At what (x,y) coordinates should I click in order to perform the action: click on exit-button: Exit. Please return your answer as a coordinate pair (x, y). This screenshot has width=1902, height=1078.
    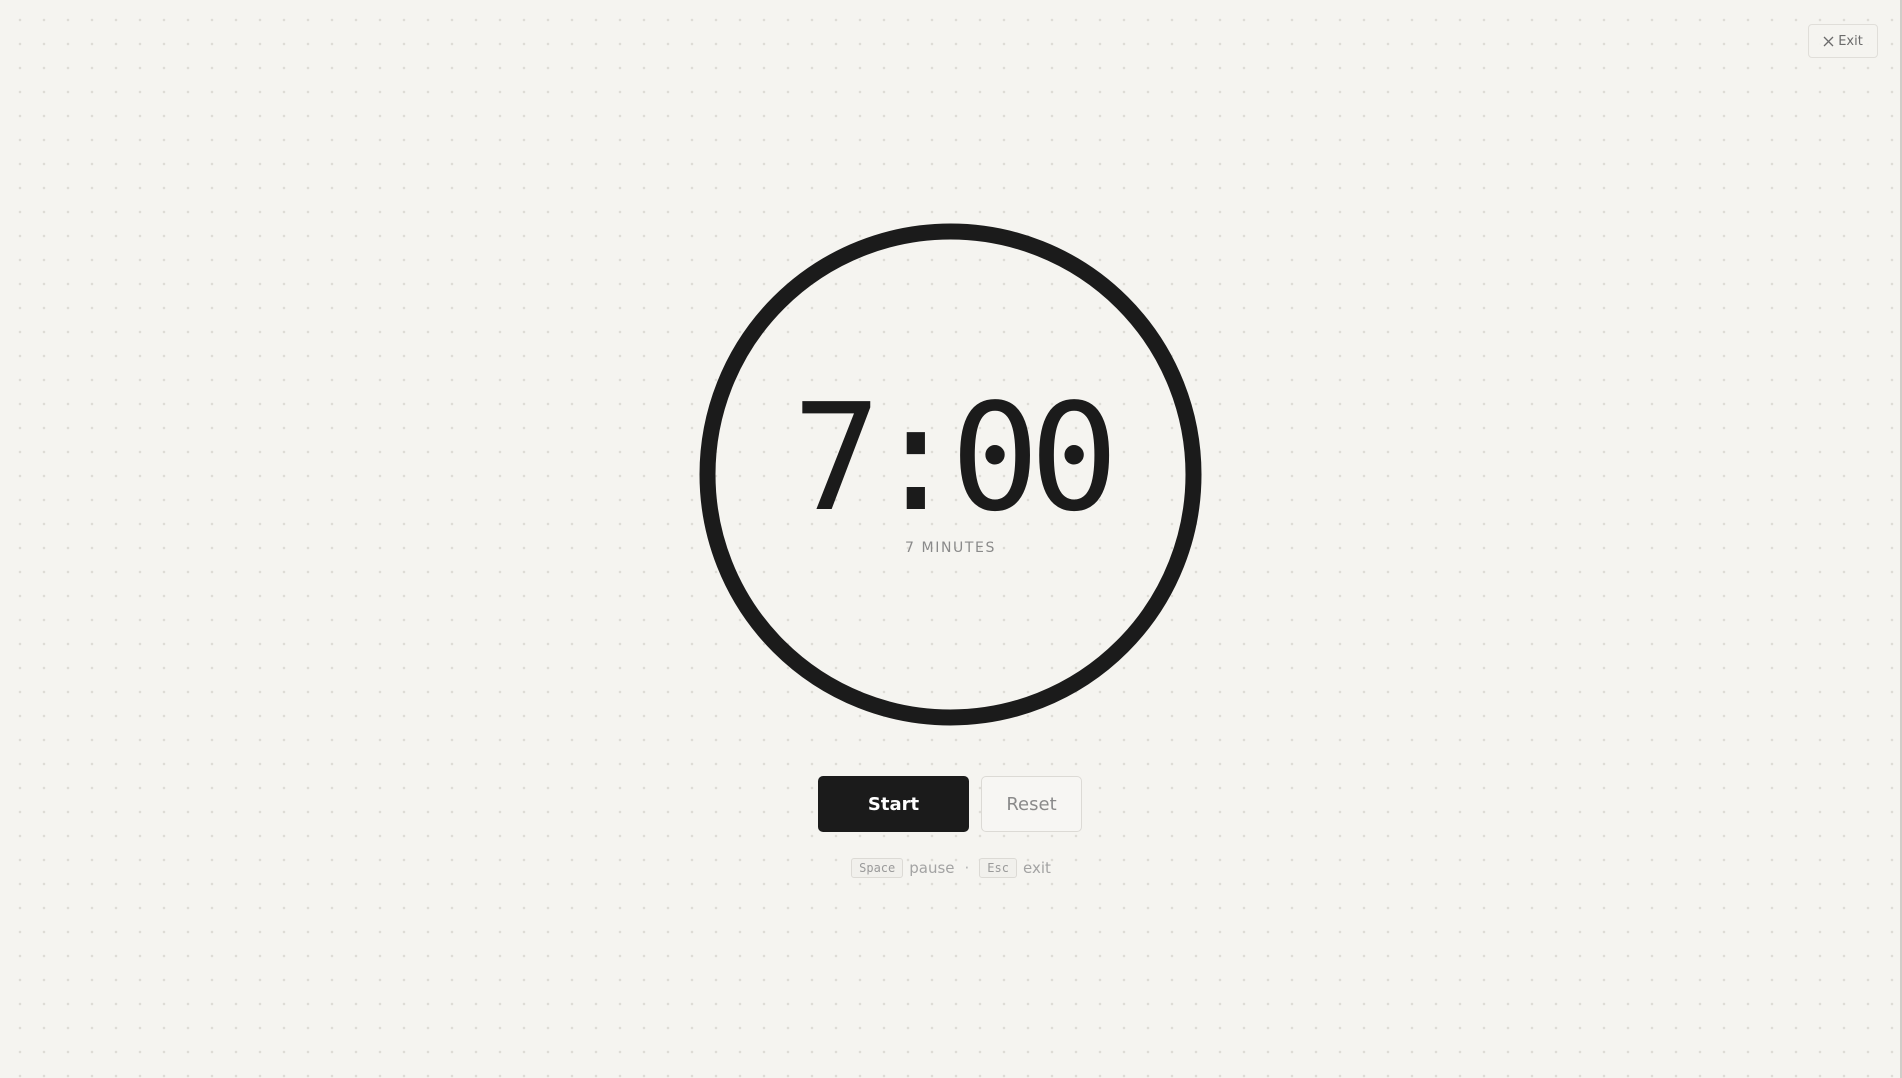
    Looking at the image, I should click on (1843, 41).